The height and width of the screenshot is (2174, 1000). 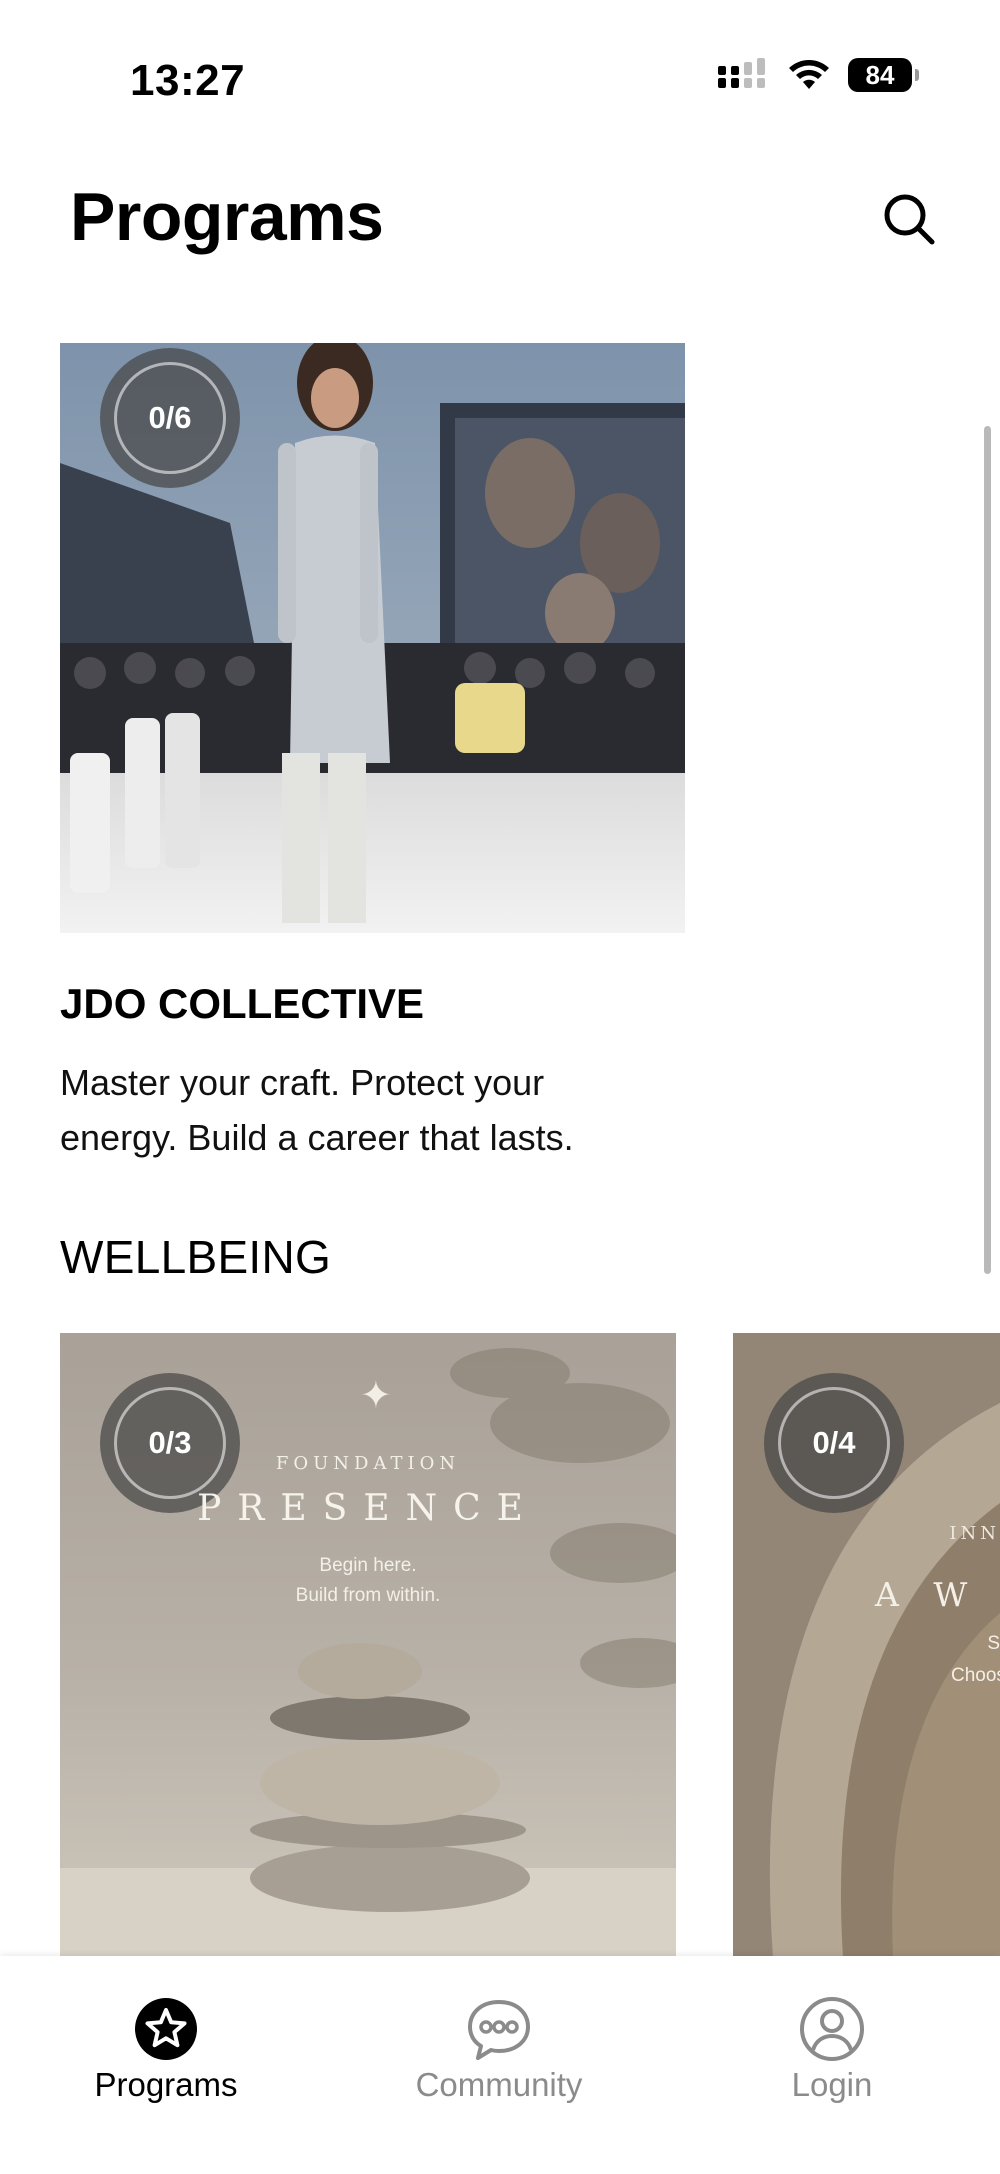 I want to click on tab-label: Login, so click(x=832, y=2084).